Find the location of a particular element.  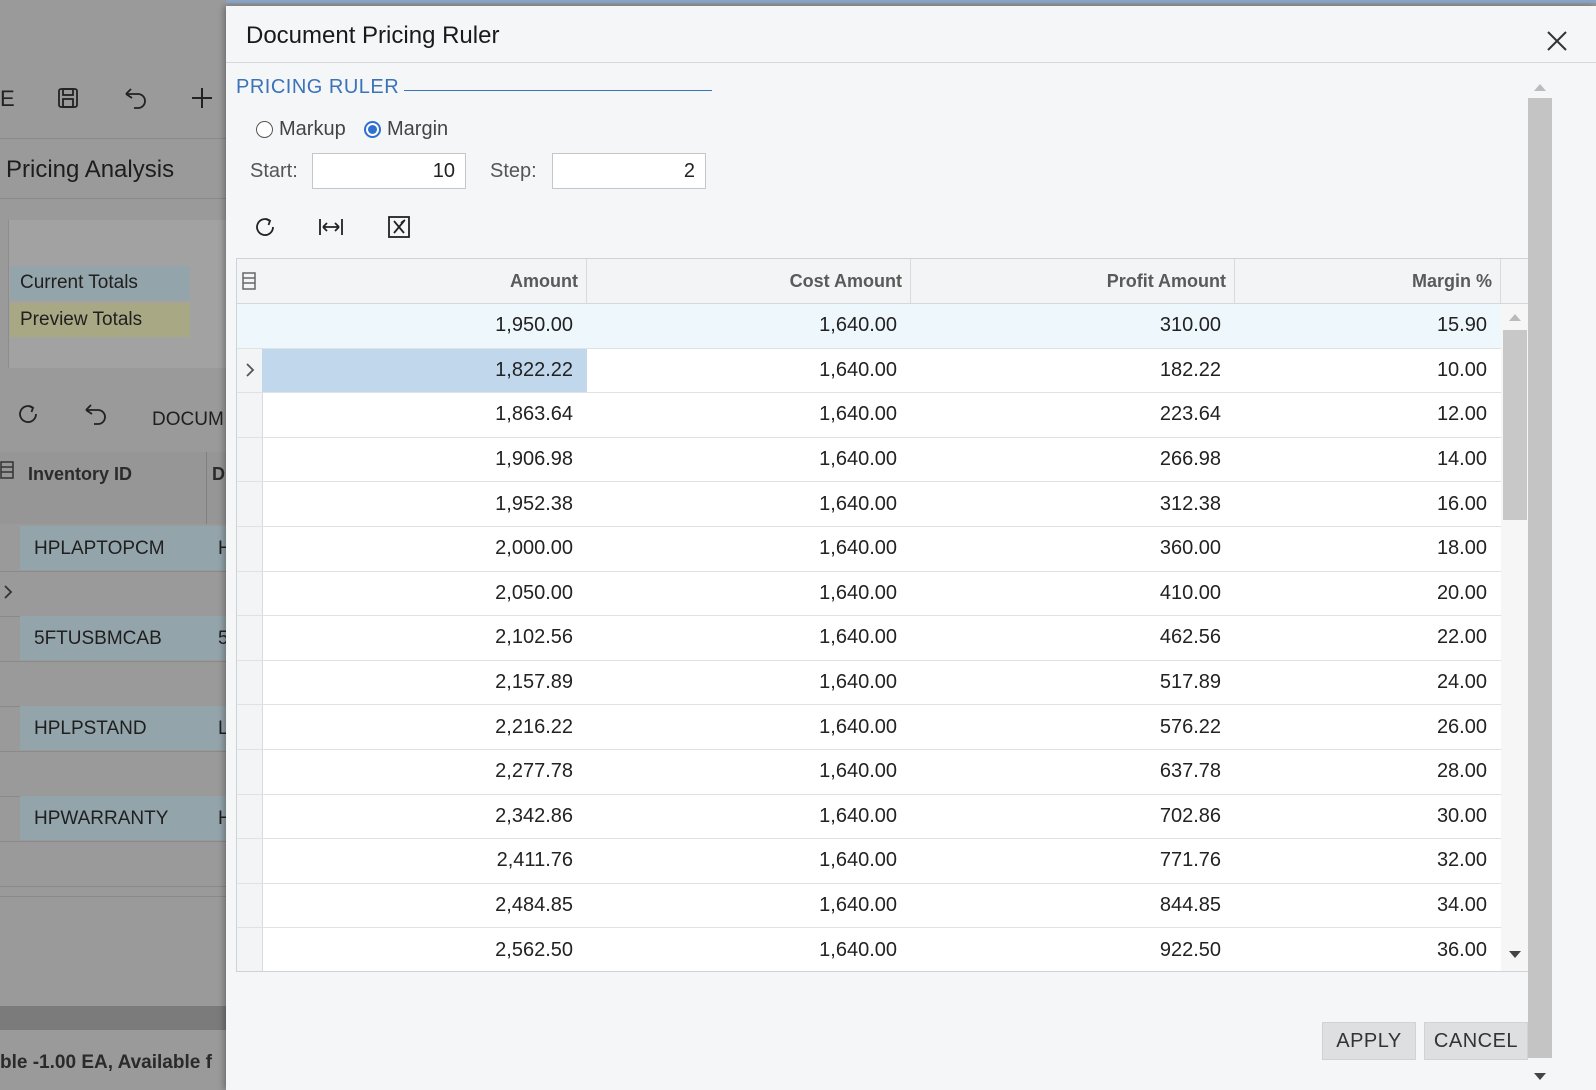

close-icon is located at coordinates (1557, 41).